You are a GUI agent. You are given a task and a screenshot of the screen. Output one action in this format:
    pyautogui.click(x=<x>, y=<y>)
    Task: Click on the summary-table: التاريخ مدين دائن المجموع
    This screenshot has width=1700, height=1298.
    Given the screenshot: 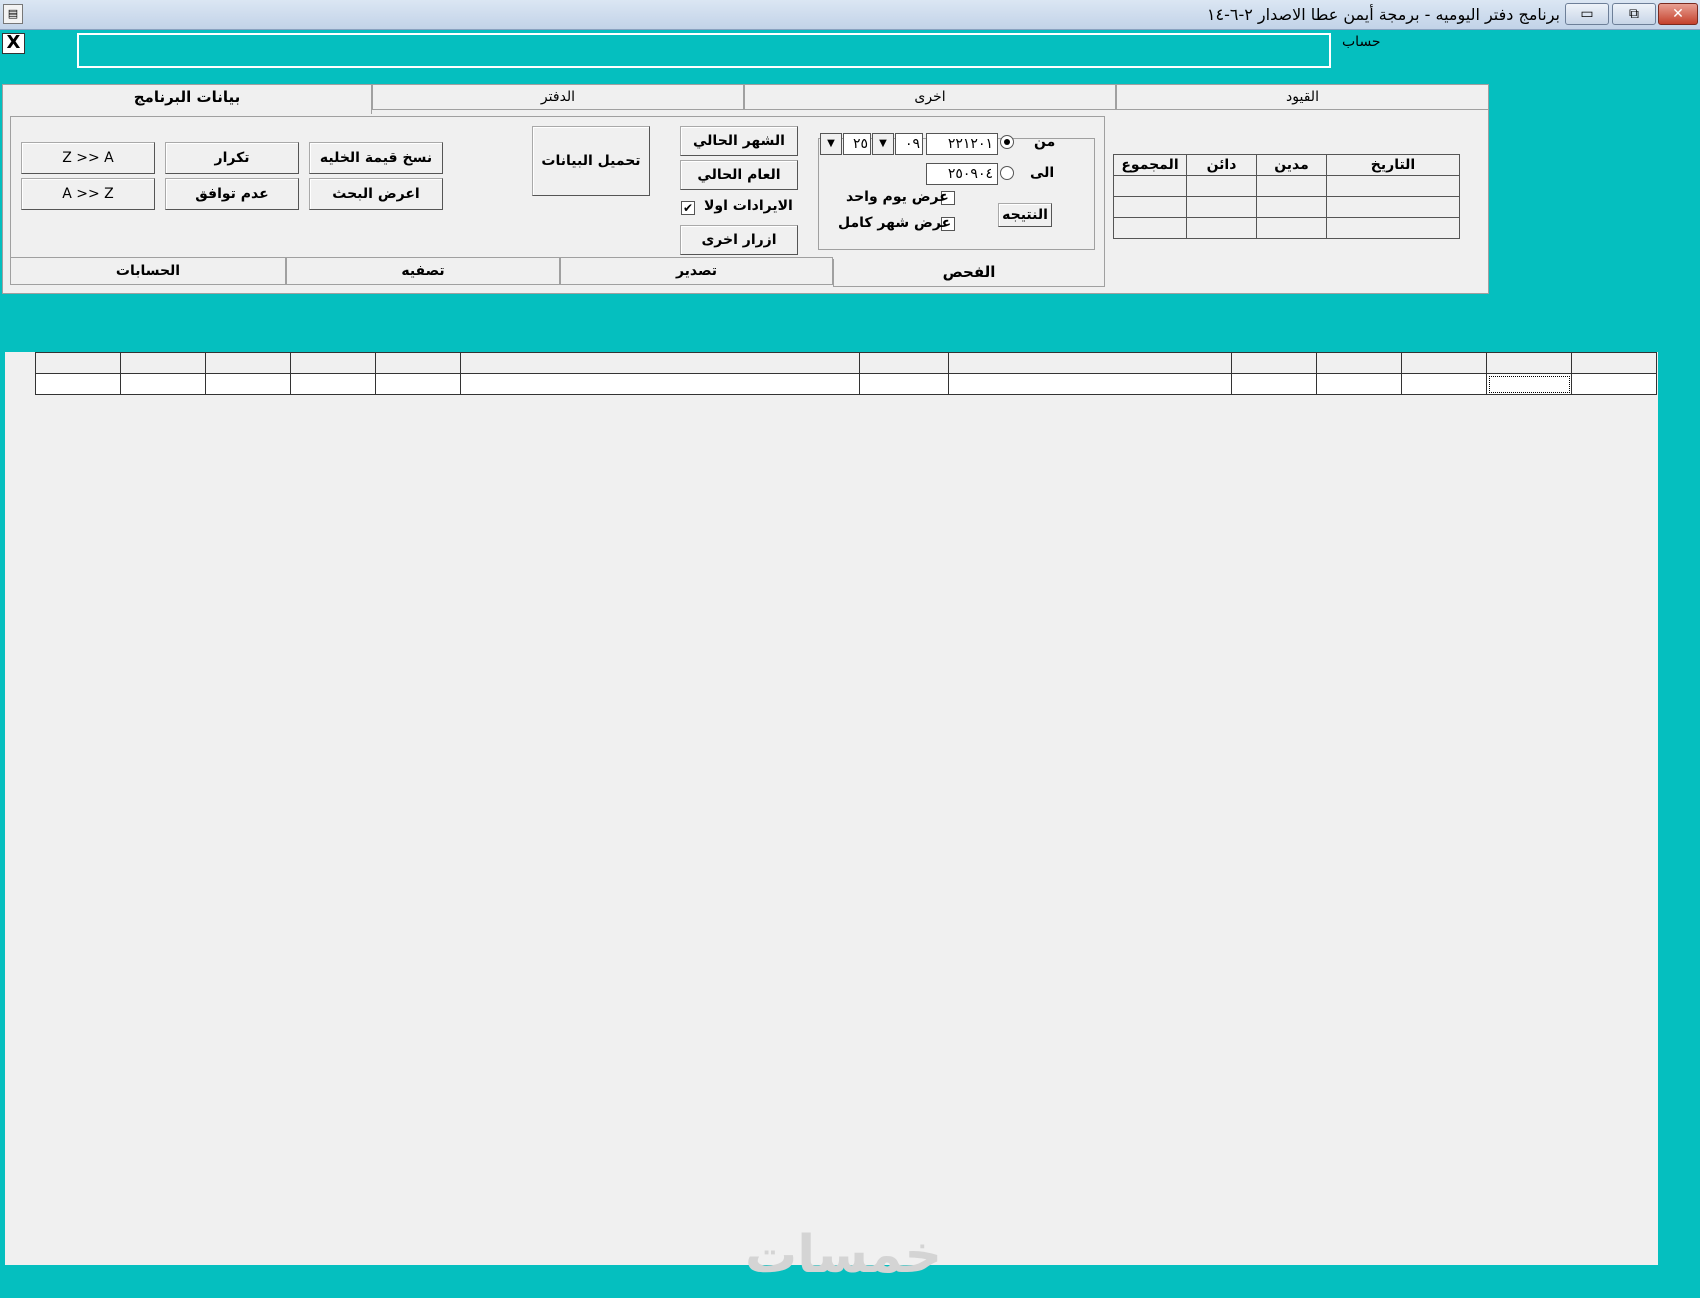 What is the action you would take?
    pyautogui.click(x=1286, y=196)
    